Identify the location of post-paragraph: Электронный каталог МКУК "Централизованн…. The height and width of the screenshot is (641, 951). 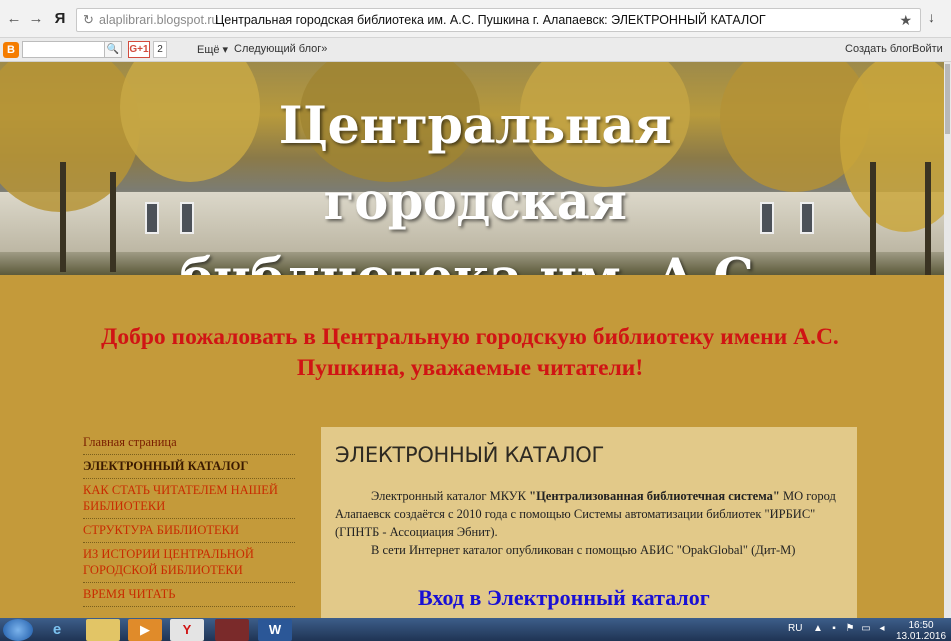
(589, 514).